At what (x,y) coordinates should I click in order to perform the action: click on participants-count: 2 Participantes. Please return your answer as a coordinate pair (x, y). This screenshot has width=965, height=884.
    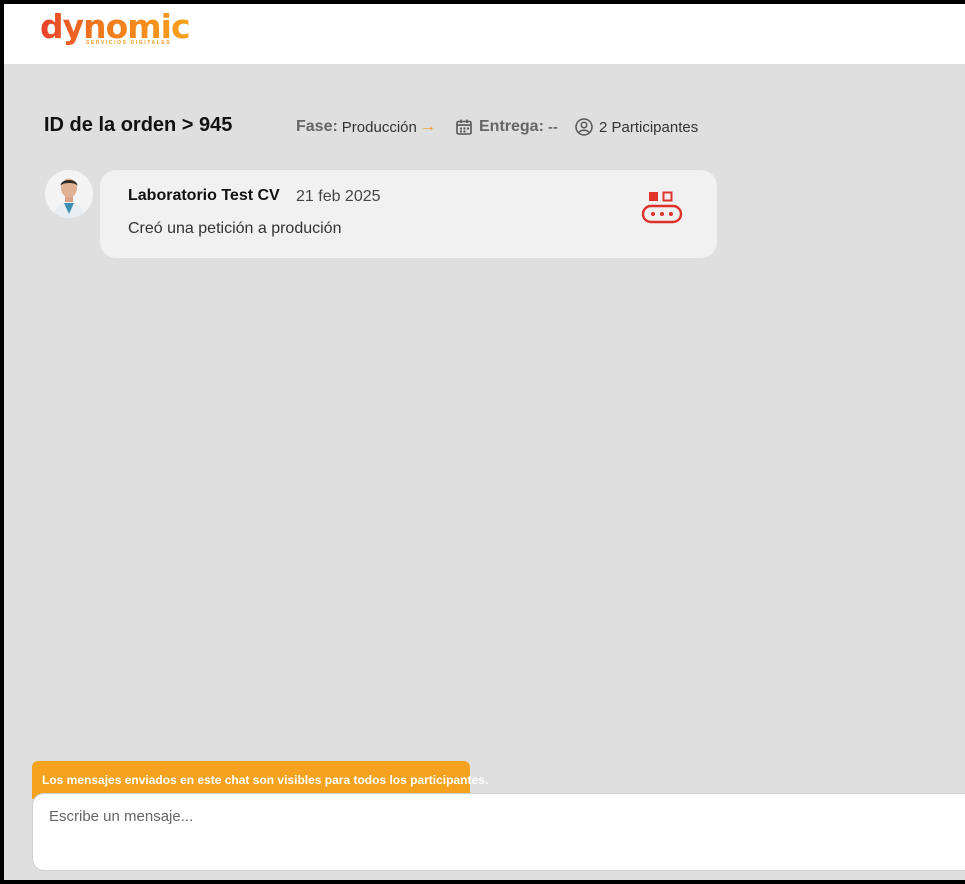
    Looking at the image, I should click on (649, 127).